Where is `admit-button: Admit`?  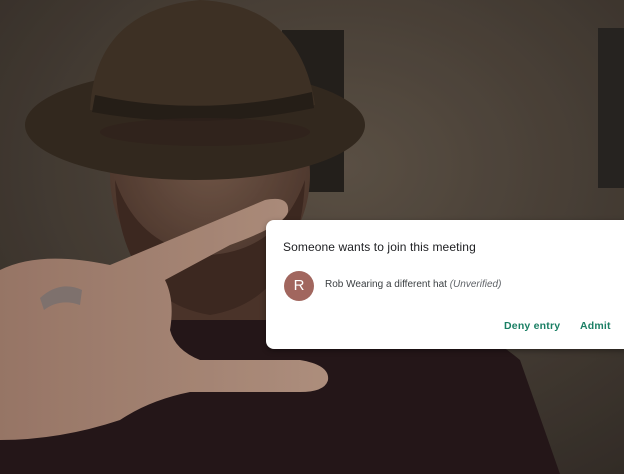
admit-button: Admit is located at coordinates (595, 326).